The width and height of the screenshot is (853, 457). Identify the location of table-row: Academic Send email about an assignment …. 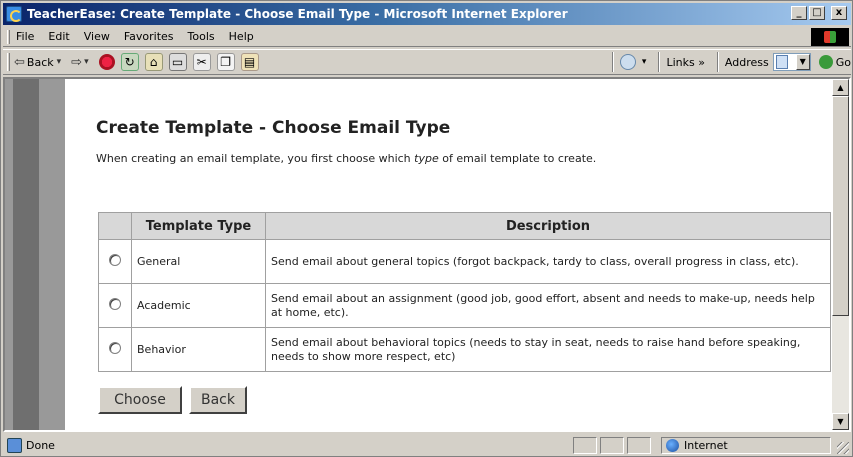
(464, 305).